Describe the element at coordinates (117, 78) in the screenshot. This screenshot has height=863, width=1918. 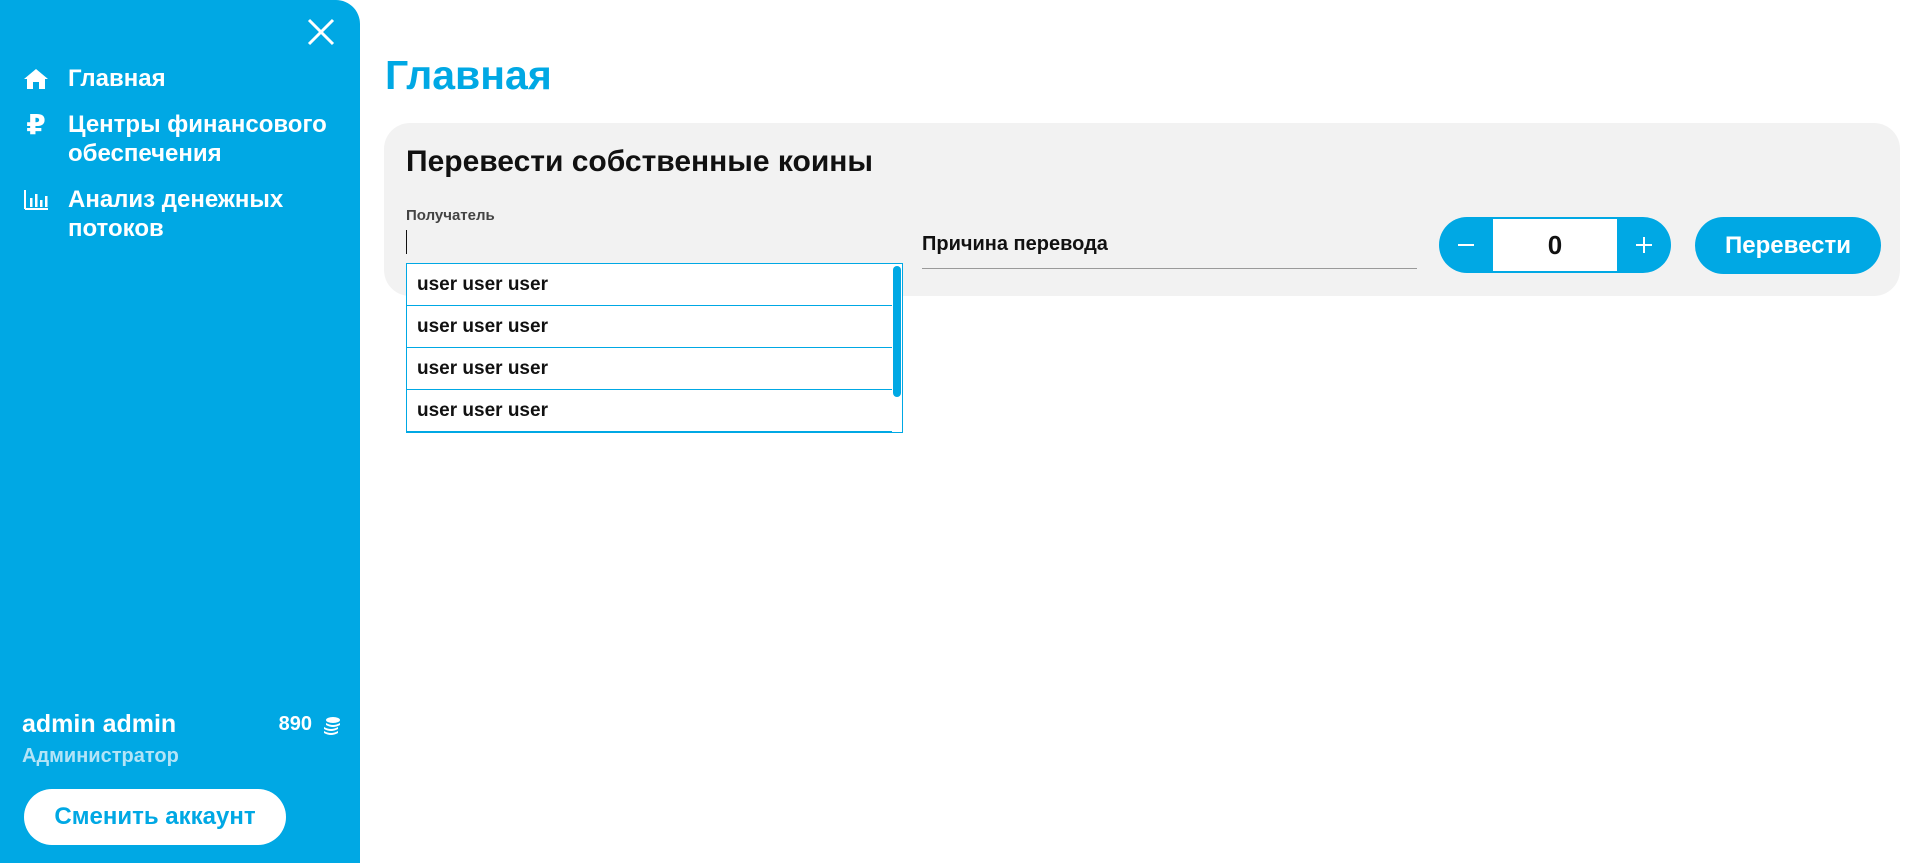
I see `sidebar-item-label: Главная` at that location.